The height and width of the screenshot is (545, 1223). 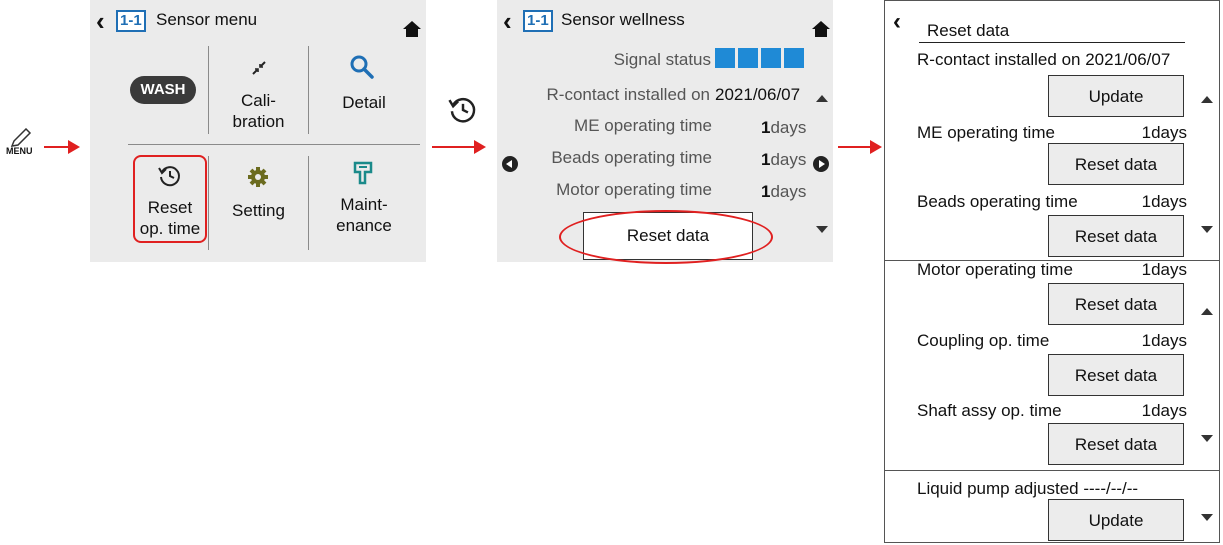 I want to click on calibration-button: Cali- bration, so click(x=258, y=93).